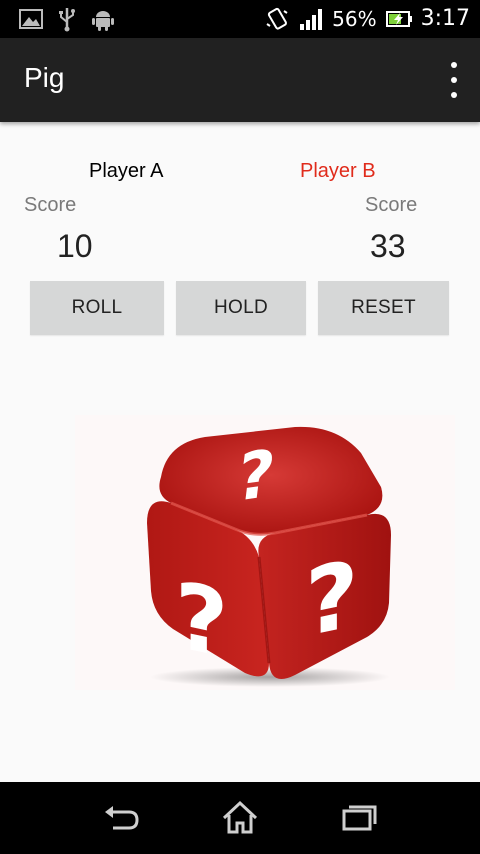  What do you see at coordinates (75, 246) in the screenshot?
I see `player-a-score: 10` at bounding box center [75, 246].